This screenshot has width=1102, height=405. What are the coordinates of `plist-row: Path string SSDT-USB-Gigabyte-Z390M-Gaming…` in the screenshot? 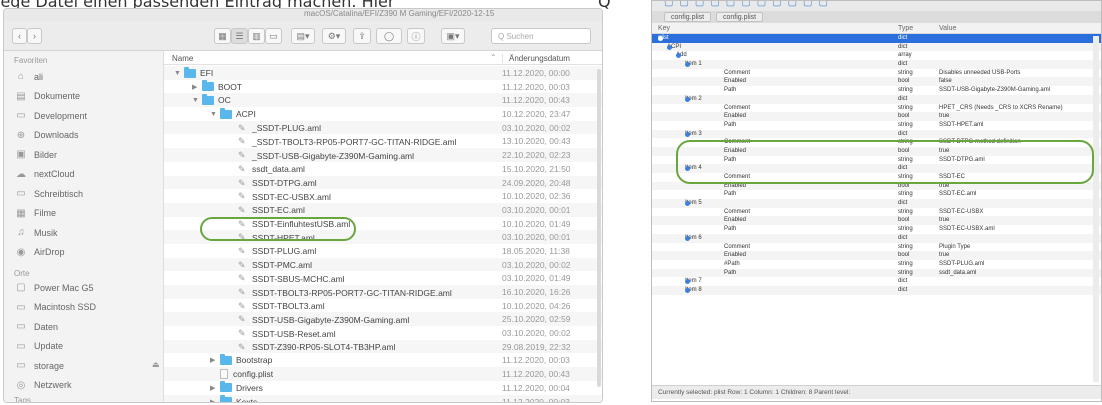 It's located at (876, 90).